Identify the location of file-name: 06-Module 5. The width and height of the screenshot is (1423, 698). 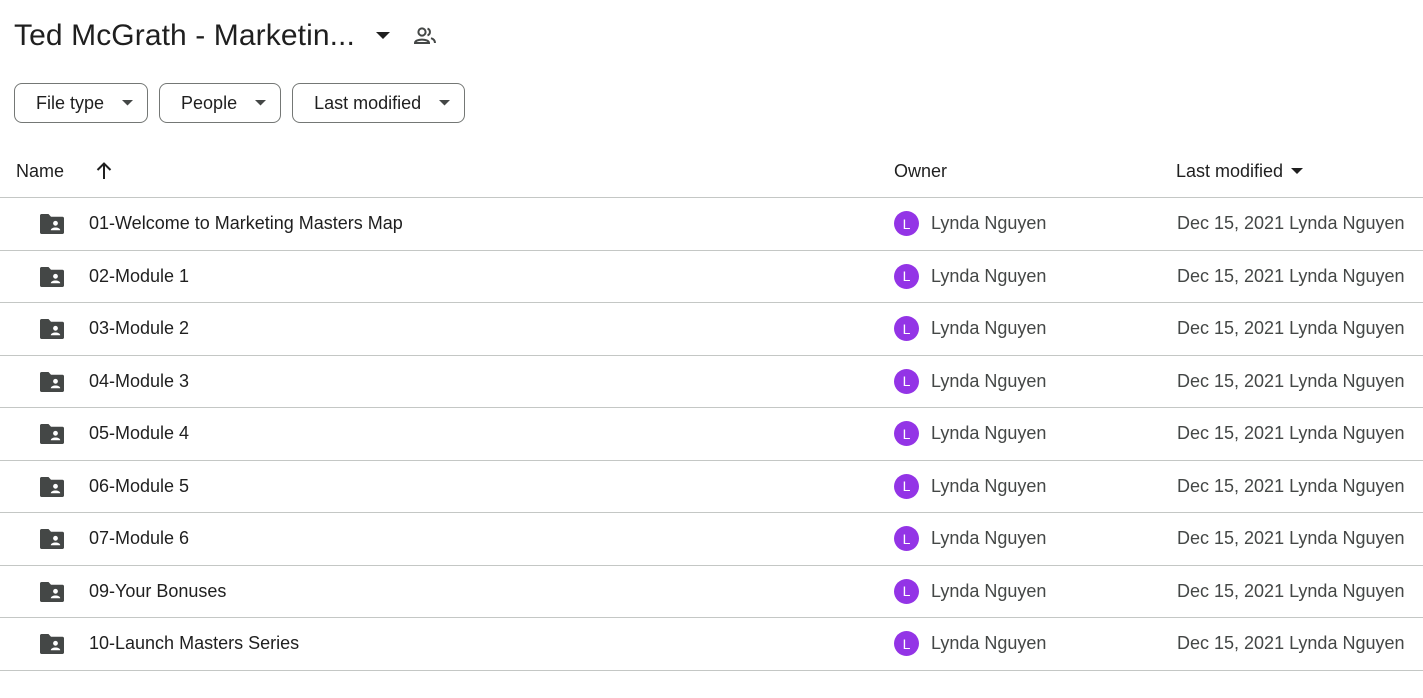
(139, 485).